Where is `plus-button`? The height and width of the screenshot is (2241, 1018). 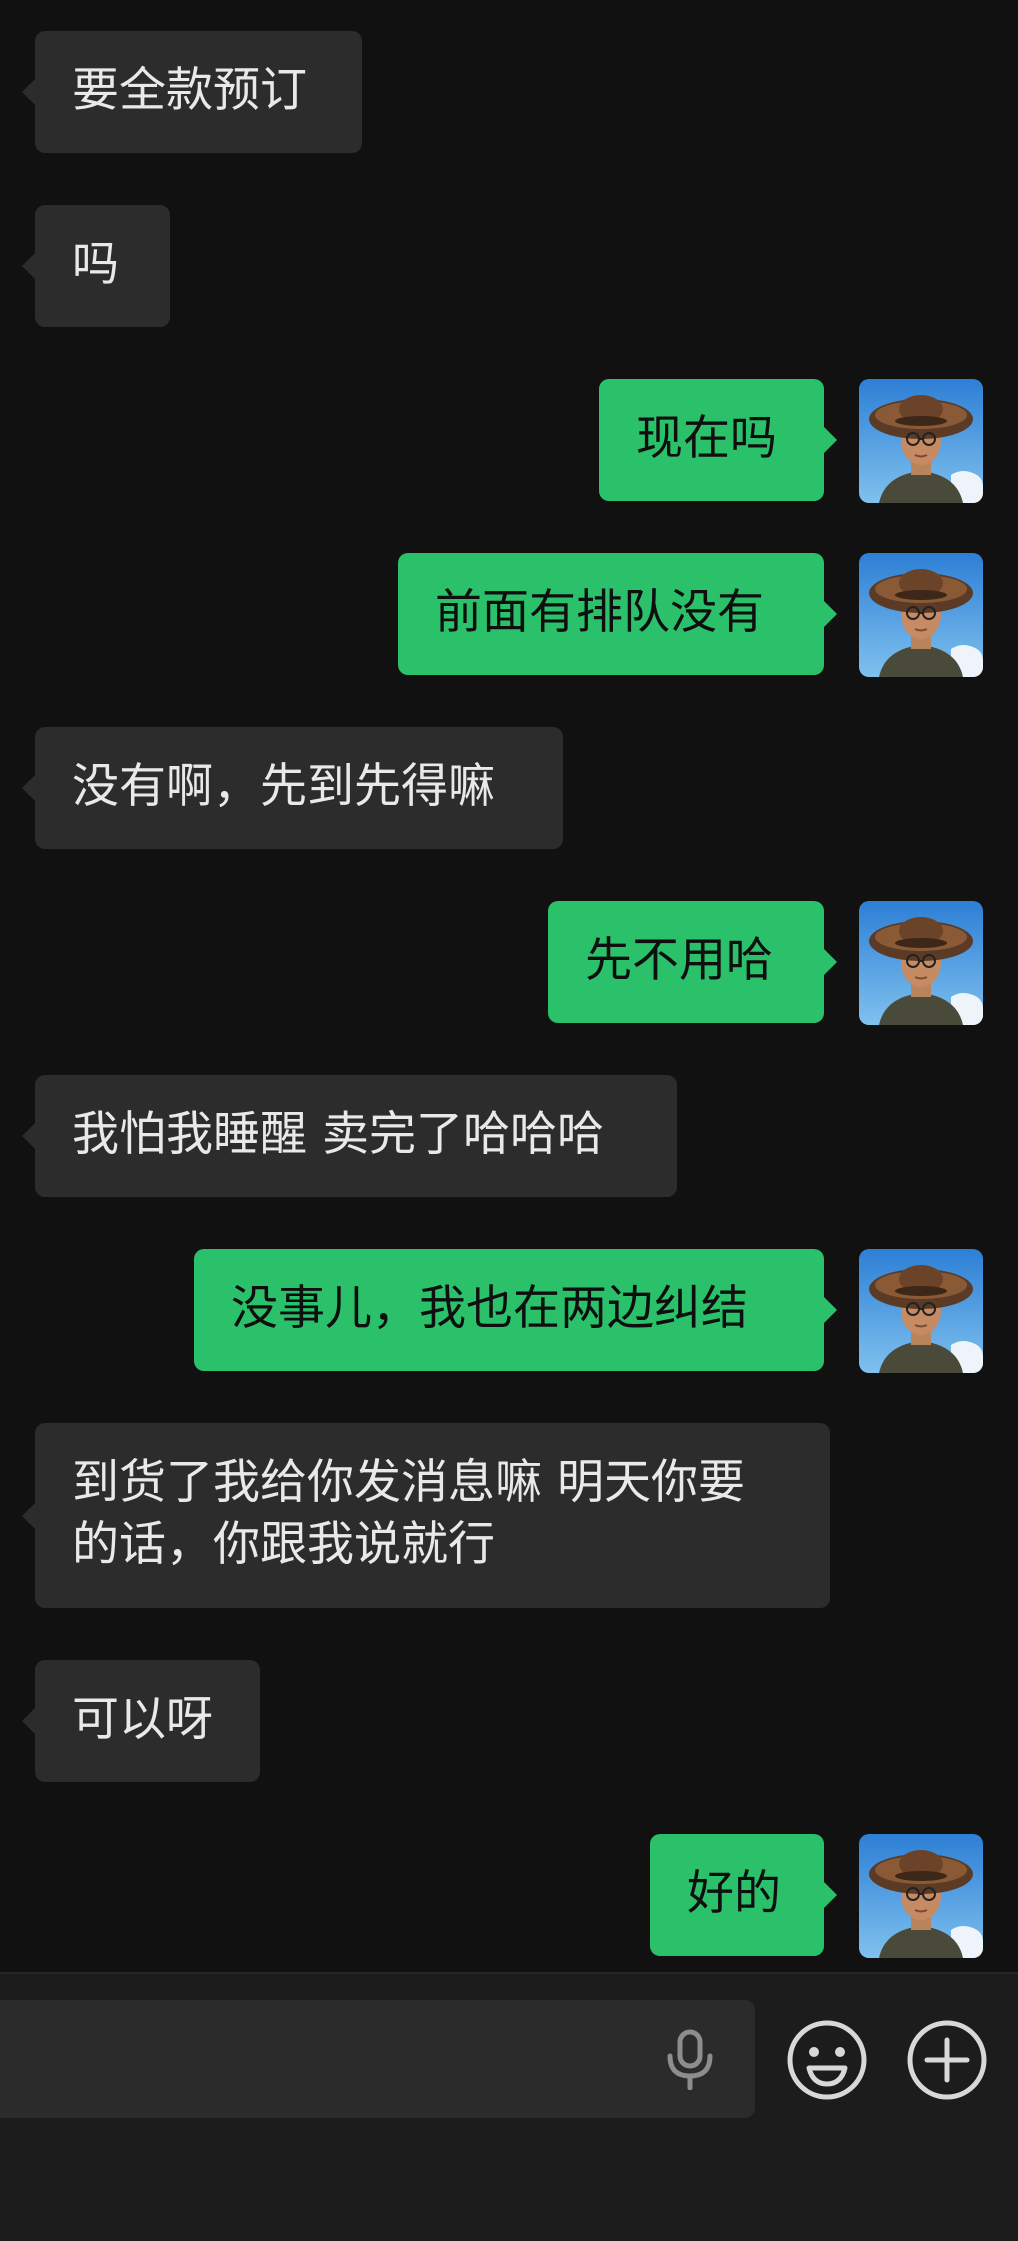
plus-button is located at coordinates (947, 2060).